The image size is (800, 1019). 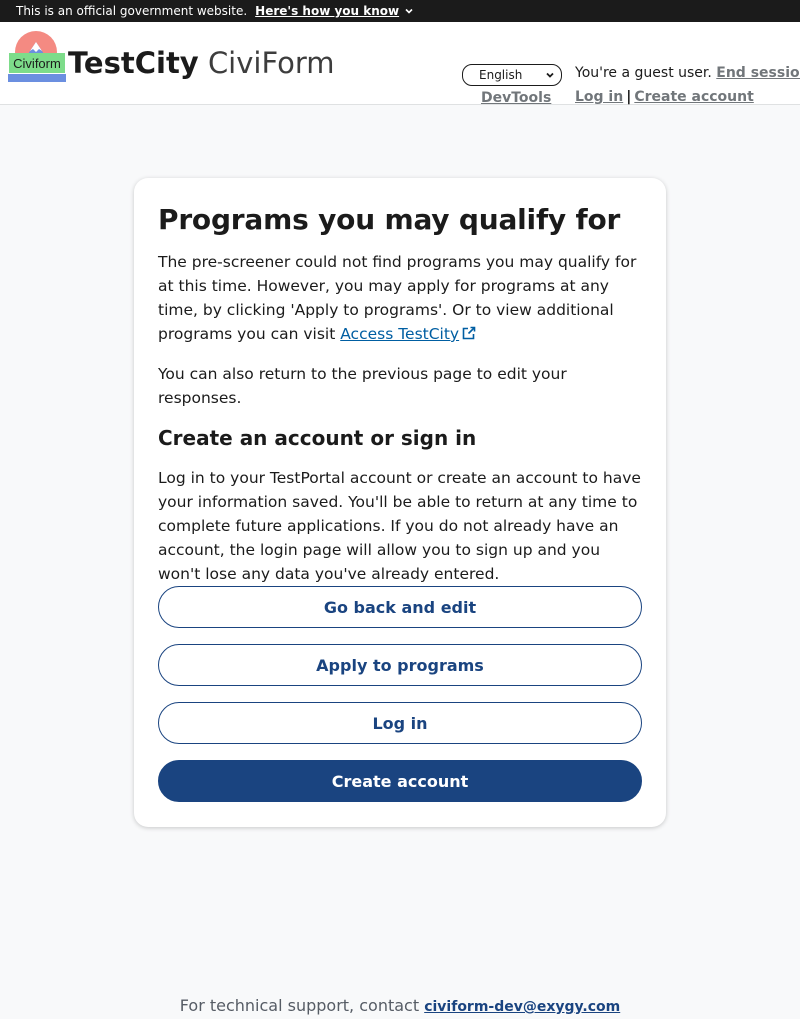 I want to click on support-text: For technical support, contact, so click(x=299, y=1005).